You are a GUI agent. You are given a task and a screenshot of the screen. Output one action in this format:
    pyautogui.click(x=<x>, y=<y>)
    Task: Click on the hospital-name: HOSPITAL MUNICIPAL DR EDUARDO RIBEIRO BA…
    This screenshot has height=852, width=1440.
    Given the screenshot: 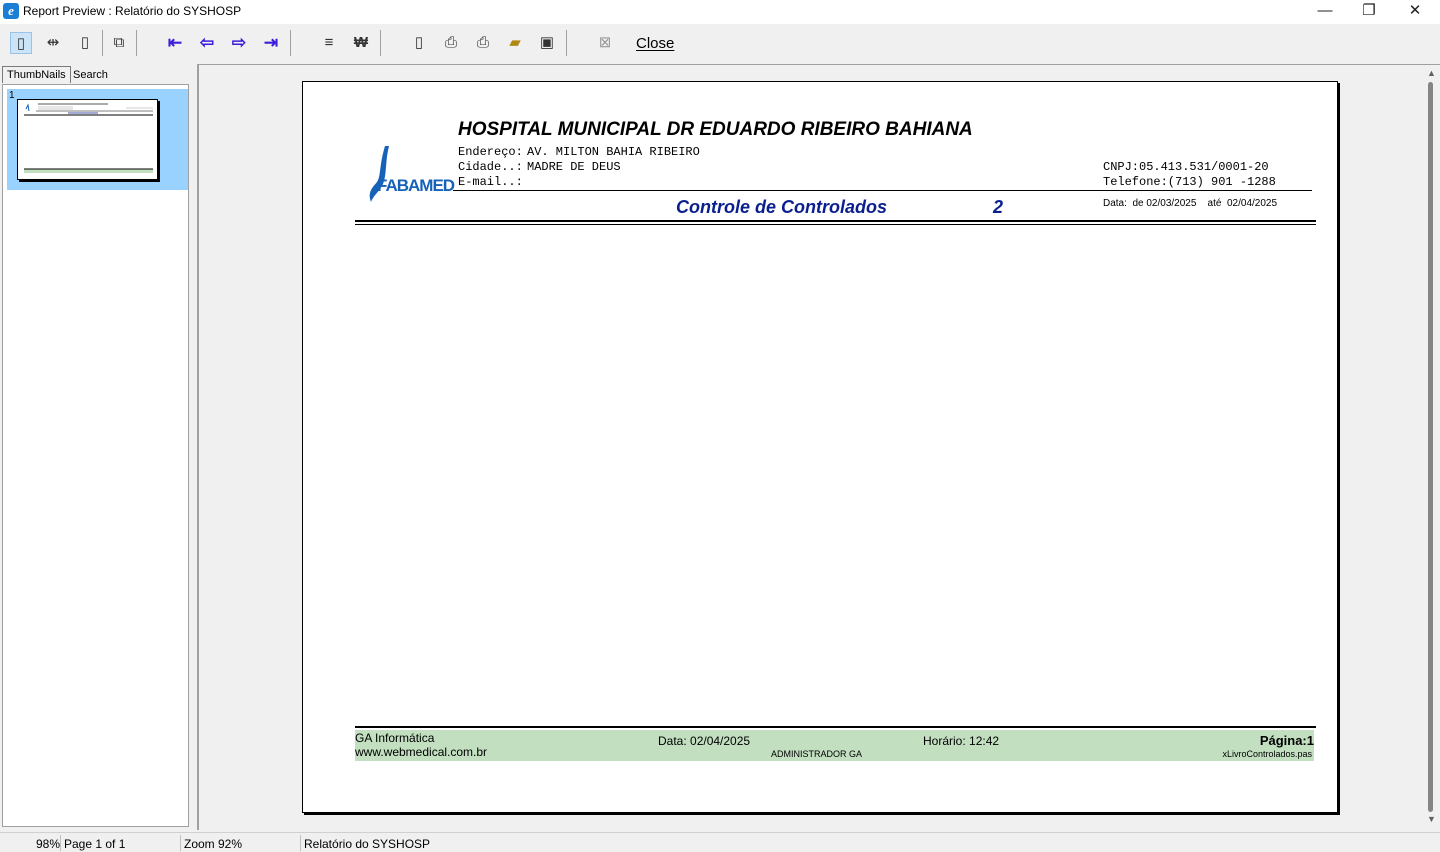 What is the action you would take?
    pyautogui.click(x=715, y=129)
    